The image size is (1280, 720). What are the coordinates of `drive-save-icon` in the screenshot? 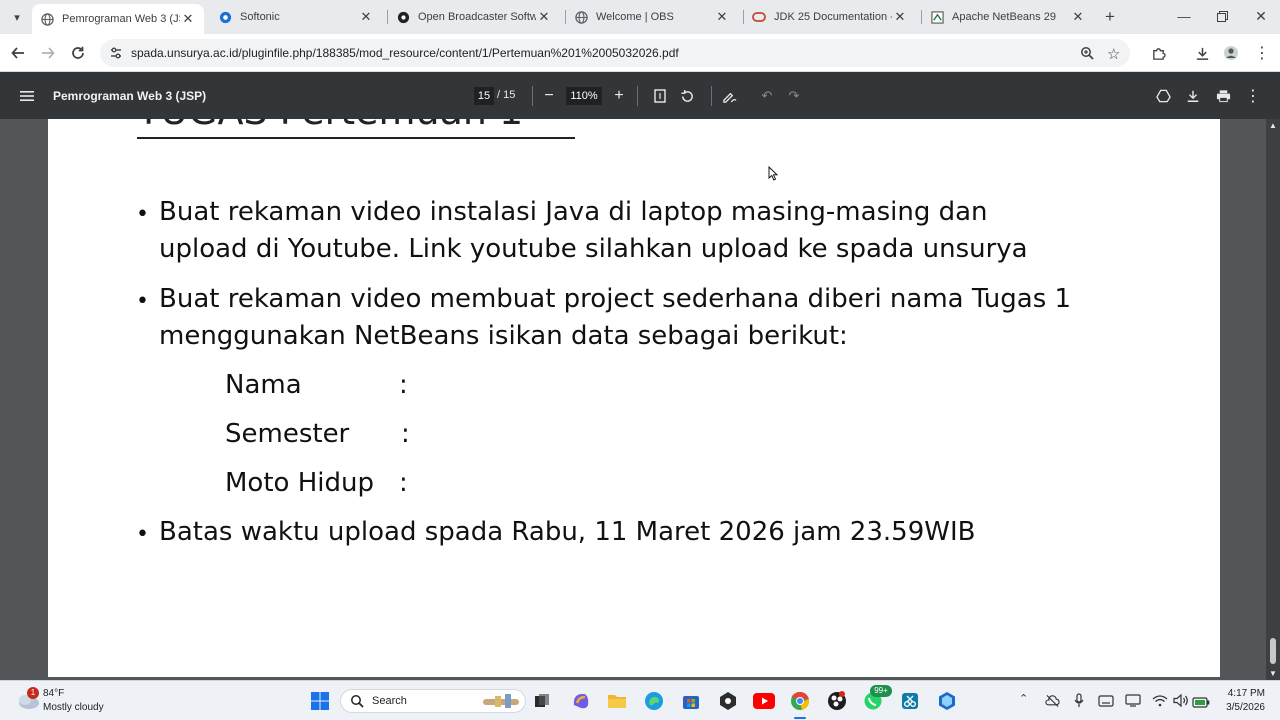 It's located at (1163, 96).